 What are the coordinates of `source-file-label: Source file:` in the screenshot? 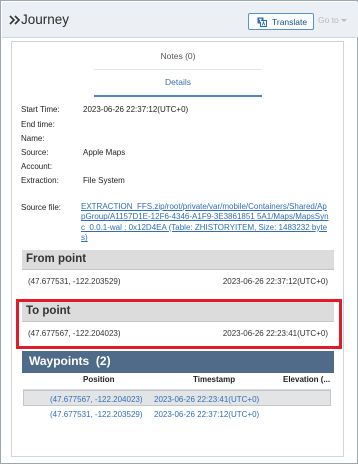 It's located at (41, 207).